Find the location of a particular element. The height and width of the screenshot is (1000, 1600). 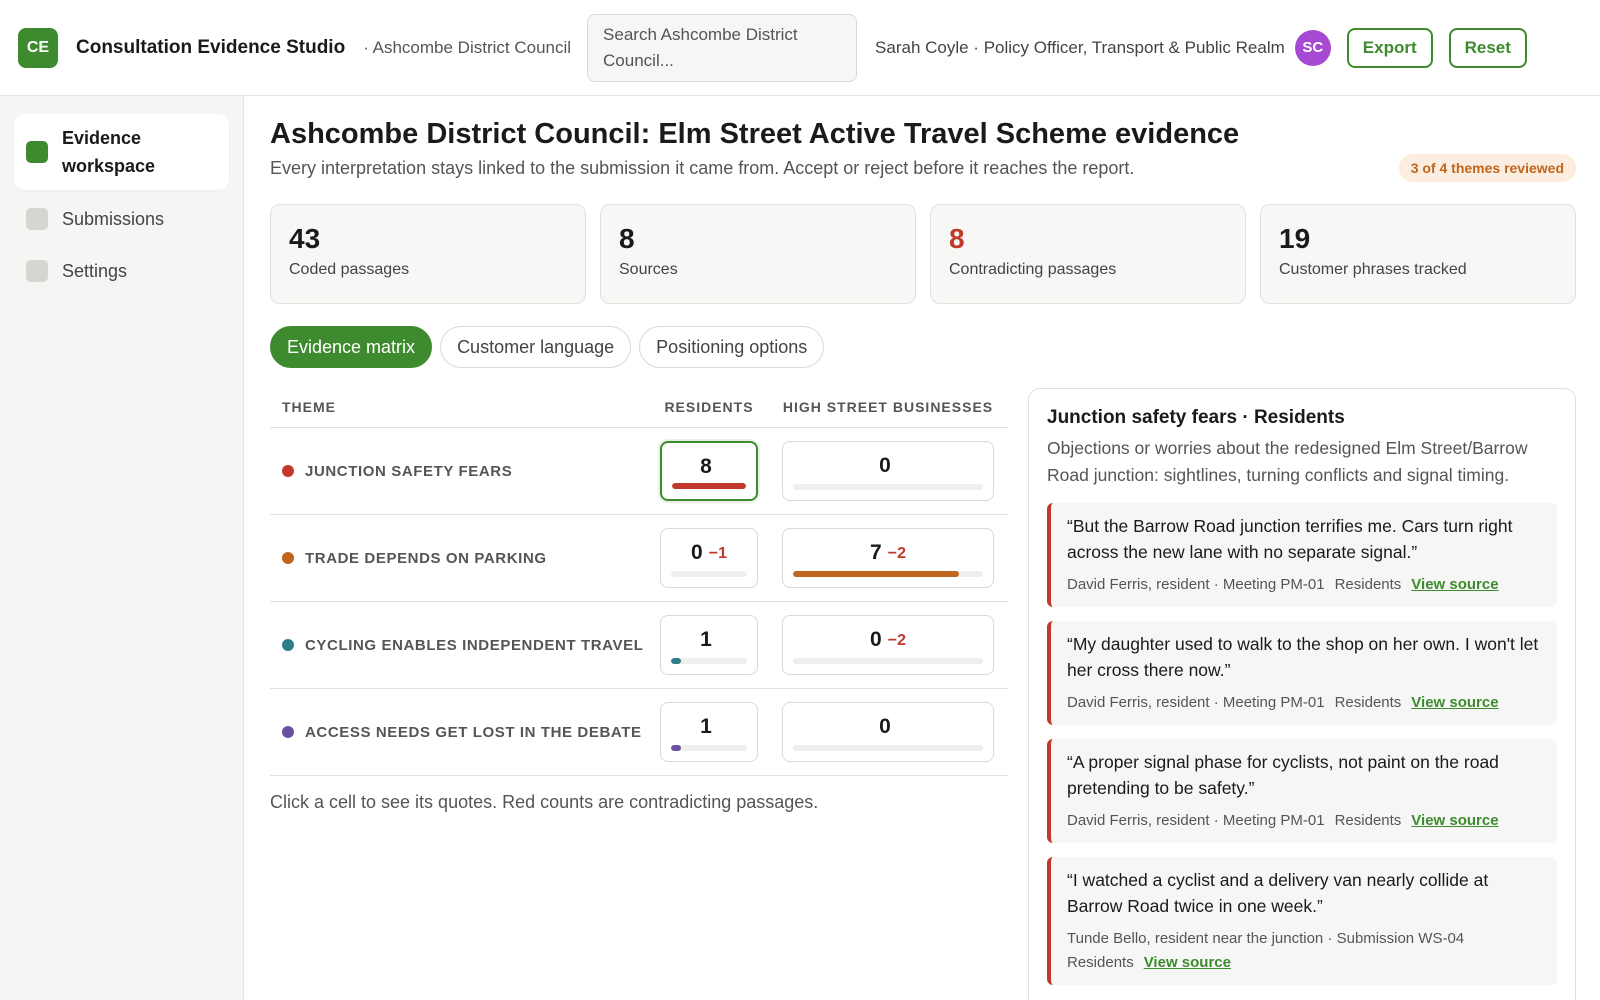

stat-value: 19 is located at coordinates (1295, 238).